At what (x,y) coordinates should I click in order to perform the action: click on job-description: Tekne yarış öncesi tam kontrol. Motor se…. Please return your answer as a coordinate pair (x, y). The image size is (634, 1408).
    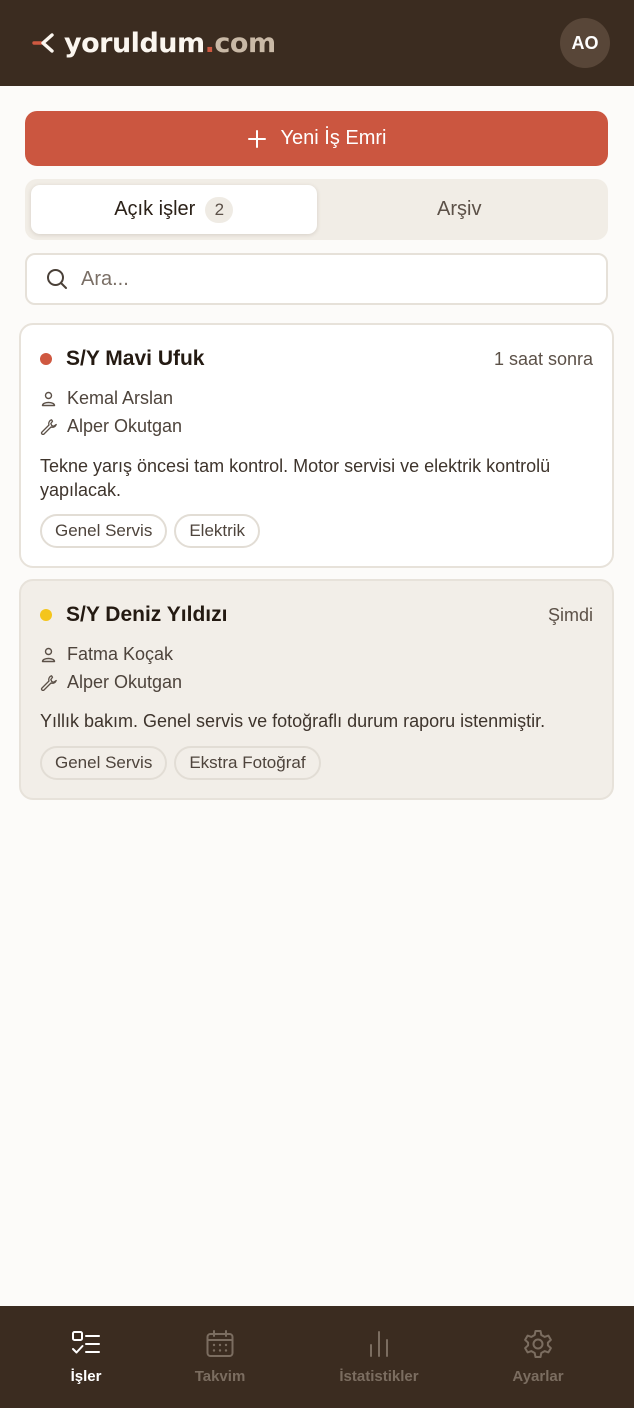
    Looking at the image, I should click on (295, 478).